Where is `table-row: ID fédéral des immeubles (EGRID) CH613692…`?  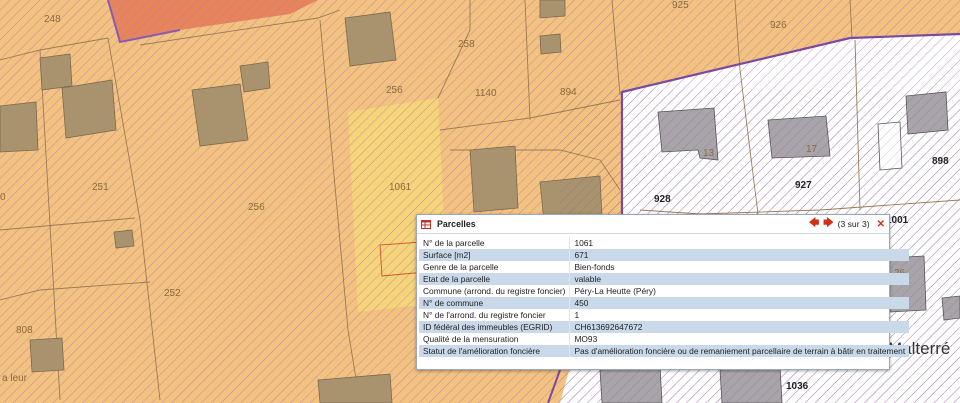
table-row: ID fédéral des immeubles (EGRID) CH613692… is located at coordinates (664, 327).